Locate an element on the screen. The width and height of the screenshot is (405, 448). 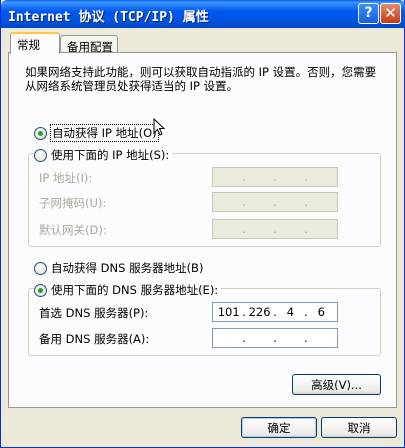
window-title: Internet 协议 (TCP/IP) 属性 is located at coordinates (108, 17).